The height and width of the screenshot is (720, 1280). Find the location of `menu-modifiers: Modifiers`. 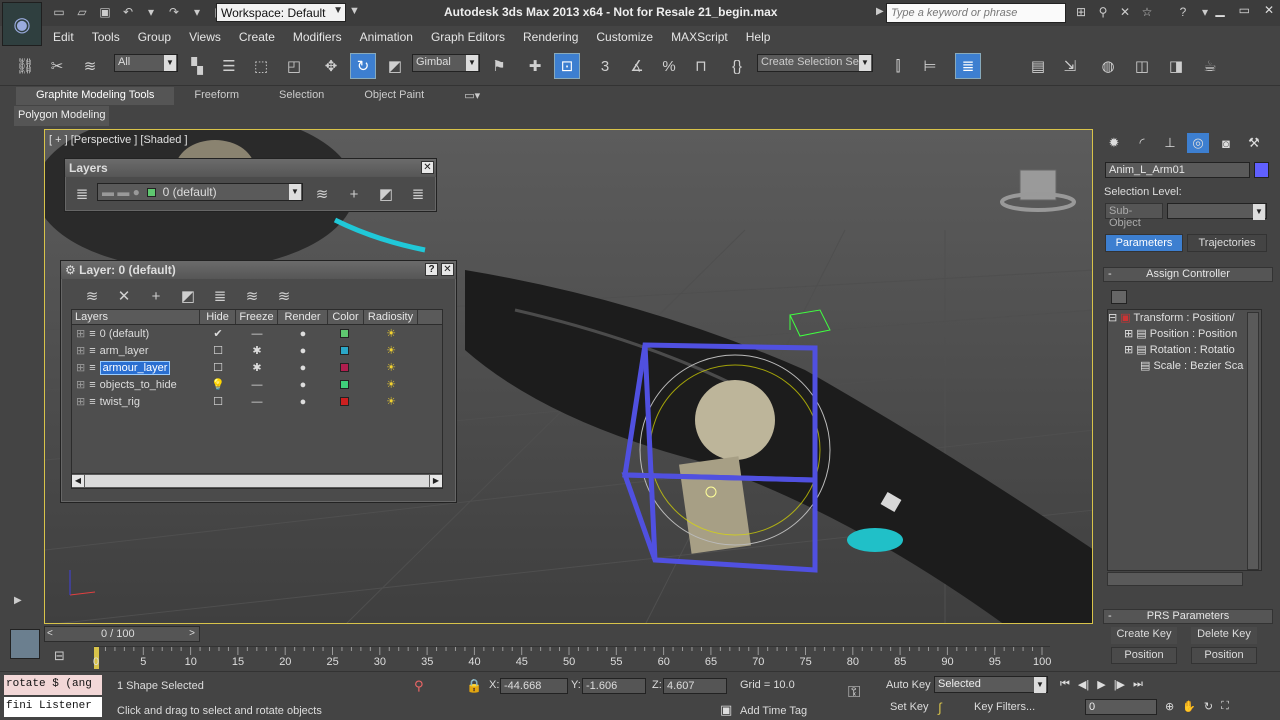

menu-modifiers: Modifiers is located at coordinates (317, 37).